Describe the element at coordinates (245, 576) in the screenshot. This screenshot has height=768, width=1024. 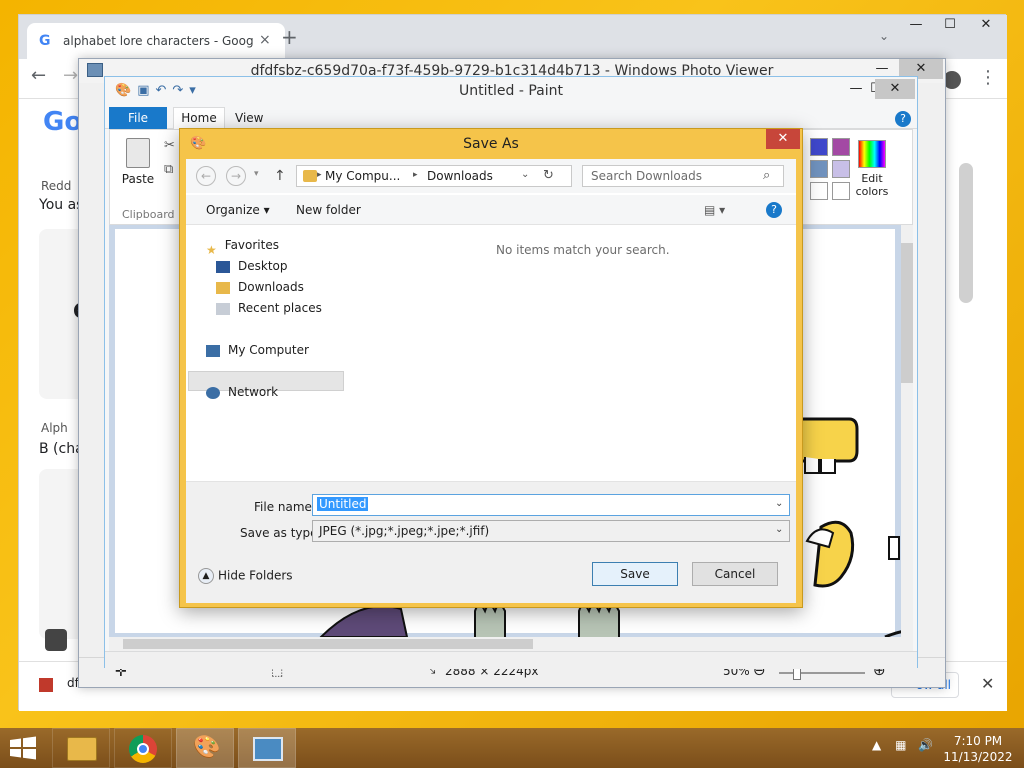
I see `hide-folders-button: ▲ Hide Folders` at that location.